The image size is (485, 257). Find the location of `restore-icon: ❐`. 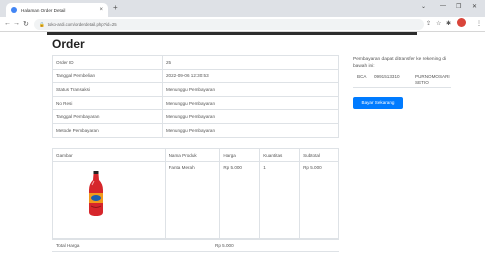

restore-icon: ❐ is located at coordinates (458, 6).